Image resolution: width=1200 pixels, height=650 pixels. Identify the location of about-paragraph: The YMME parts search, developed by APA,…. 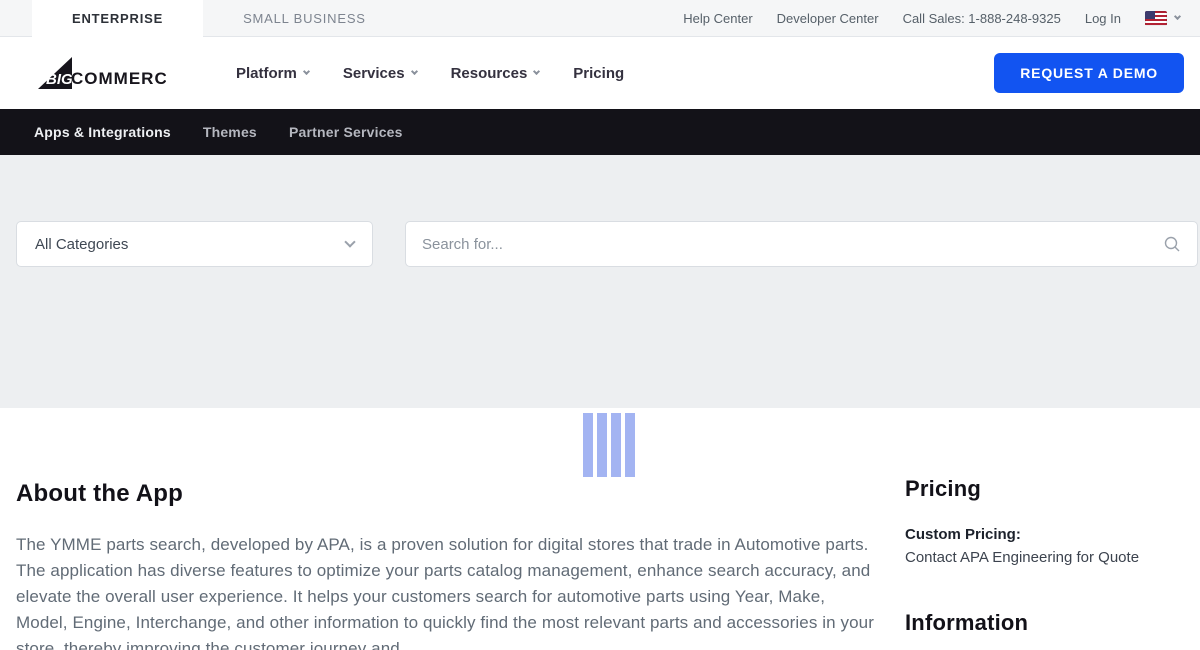
(445, 592).